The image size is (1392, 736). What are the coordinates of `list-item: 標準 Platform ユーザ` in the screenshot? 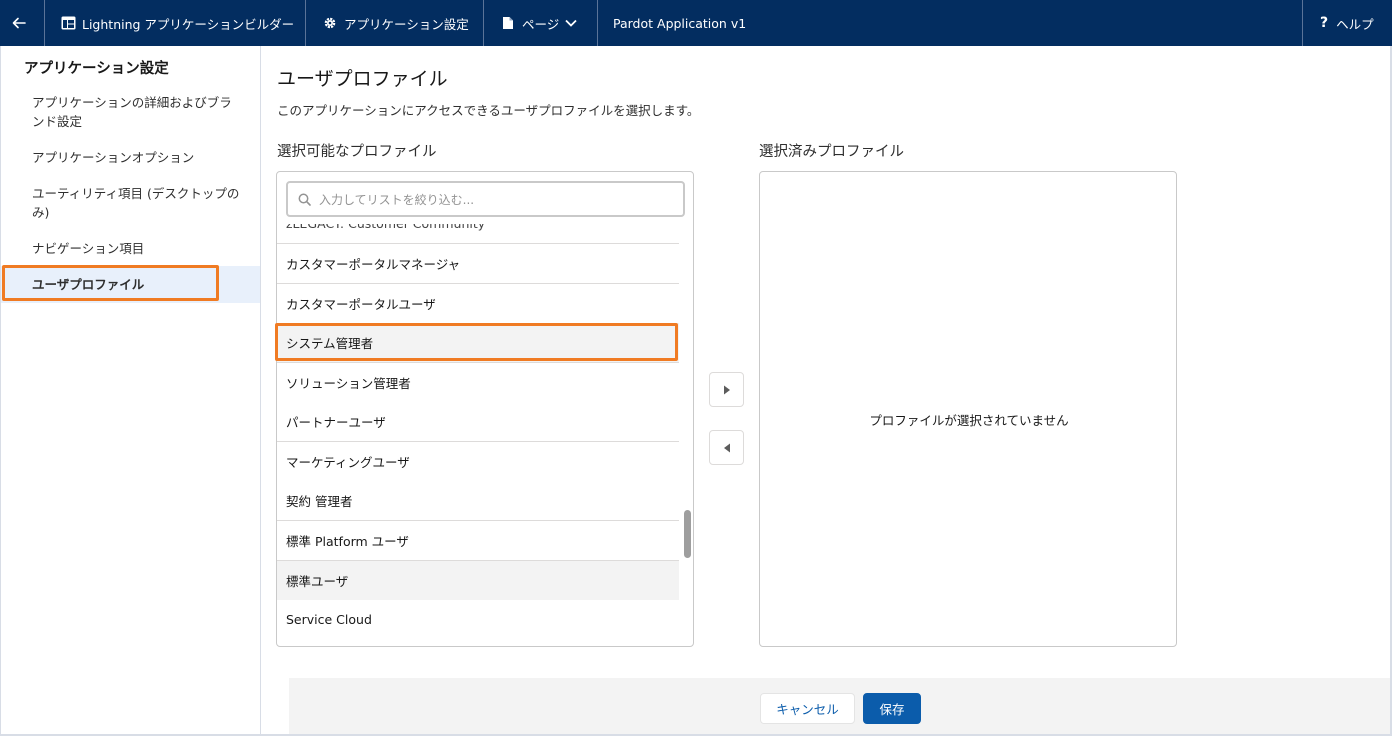 It's located at (478, 541).